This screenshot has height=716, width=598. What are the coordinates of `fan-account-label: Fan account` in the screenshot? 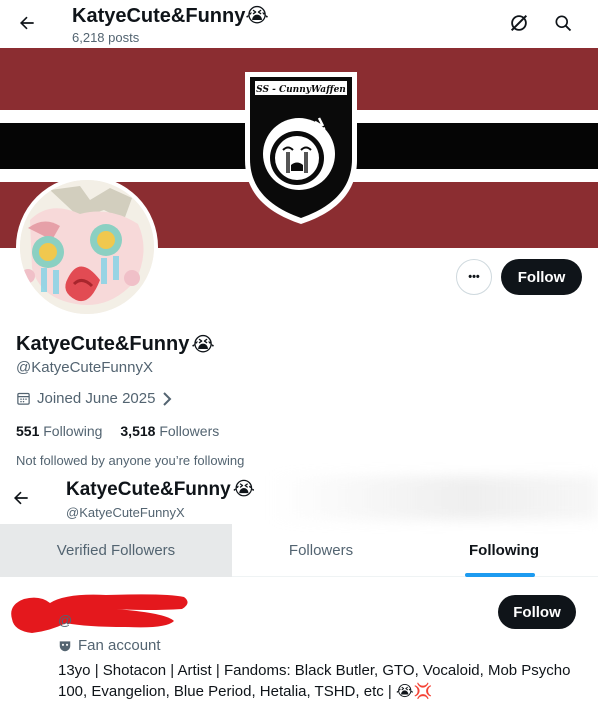 It's located at (109, 645).